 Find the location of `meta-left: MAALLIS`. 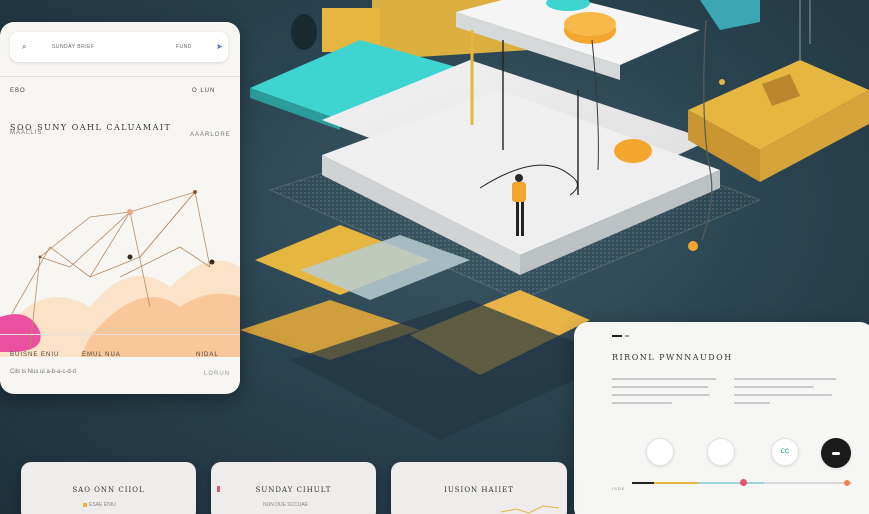

meta-left: MAALLIS is located at coordinates (26, 133).